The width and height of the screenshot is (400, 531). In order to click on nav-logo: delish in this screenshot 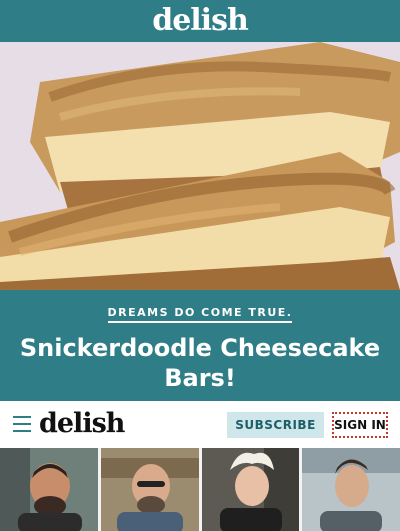, I will do `click(82, 424)`.